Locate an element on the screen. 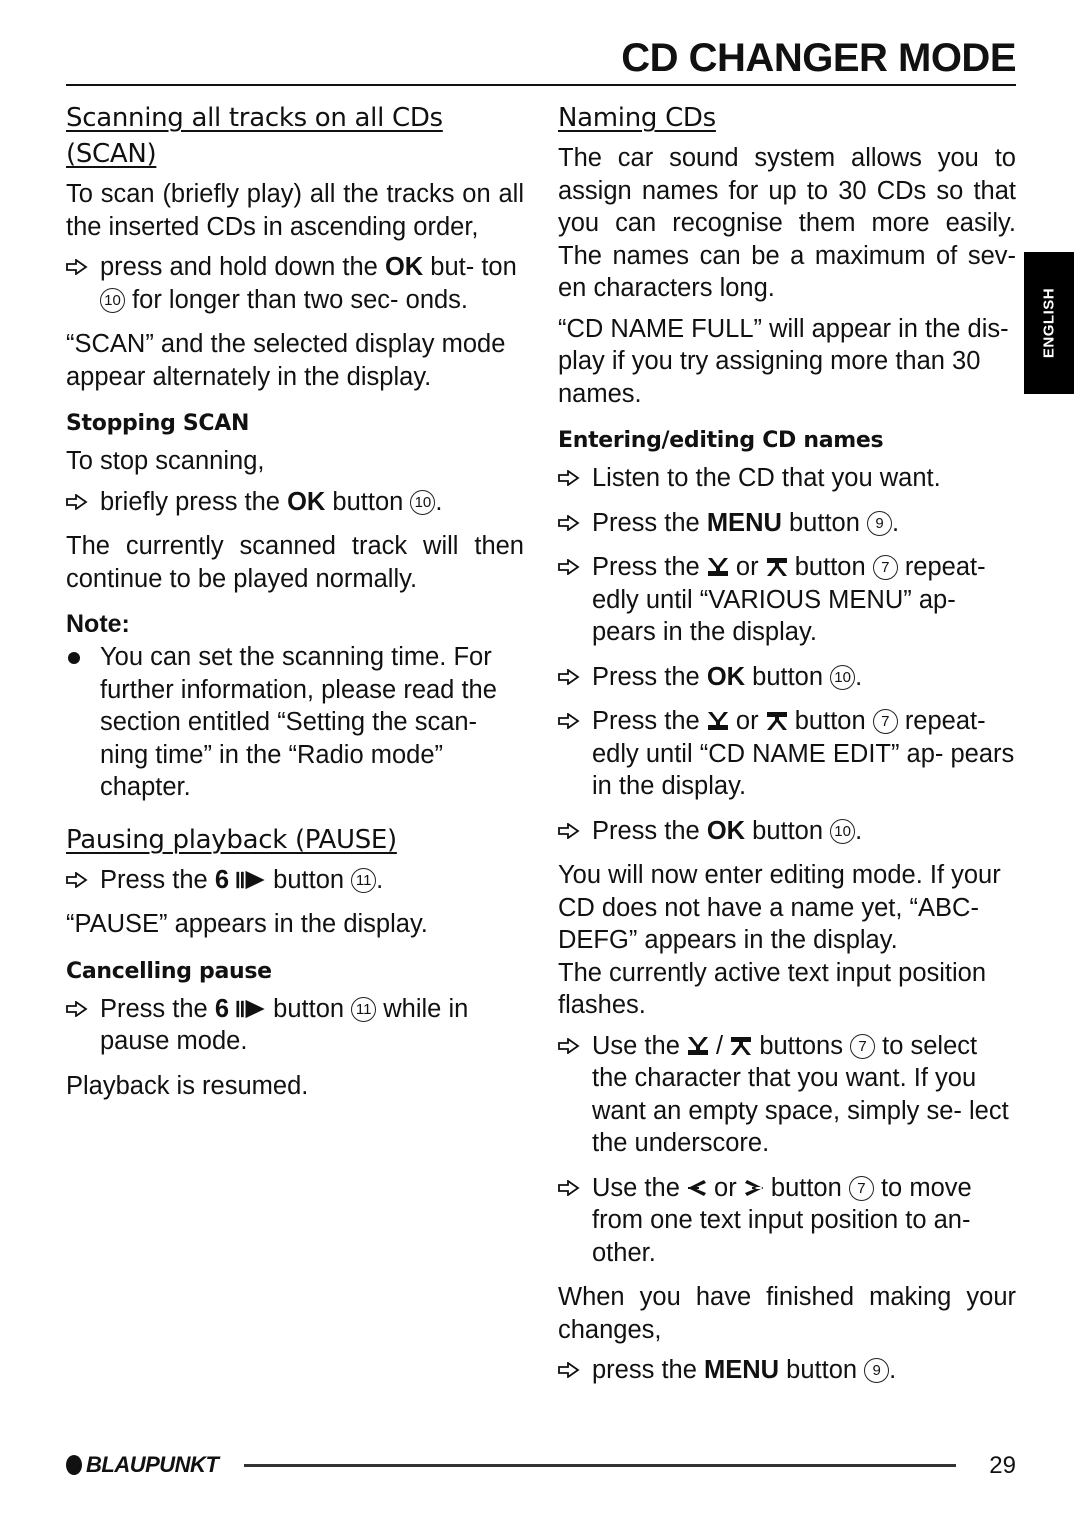 The height and width of the screenshot is (1525, 1080). logo-dot-icon is located at coordinates (74, 1465).